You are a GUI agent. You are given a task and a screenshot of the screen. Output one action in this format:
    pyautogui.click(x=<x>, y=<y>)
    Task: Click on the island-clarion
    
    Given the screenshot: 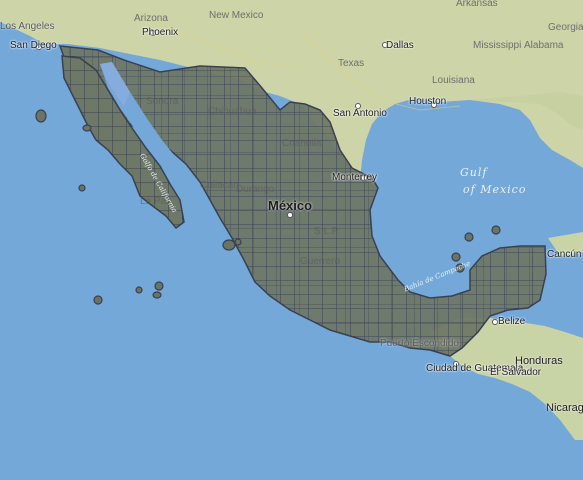 What is the action you would take?
    pyautogui.click(x=157, y=295)
    